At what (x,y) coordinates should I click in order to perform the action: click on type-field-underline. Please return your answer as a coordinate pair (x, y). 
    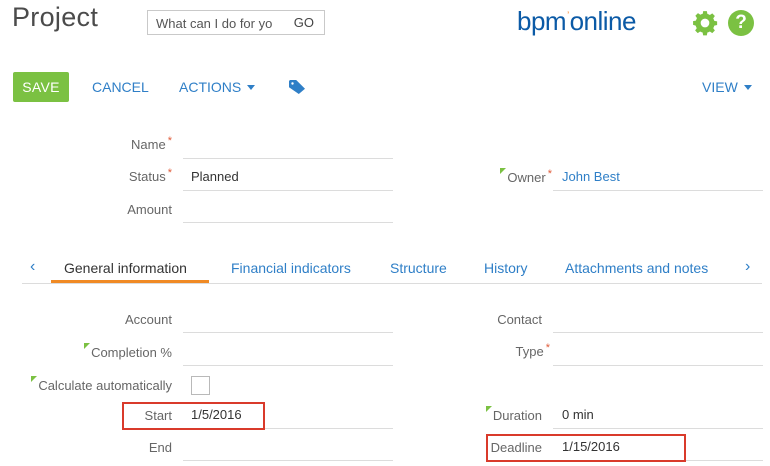
    Looking at the image, I should click on (658, 365).